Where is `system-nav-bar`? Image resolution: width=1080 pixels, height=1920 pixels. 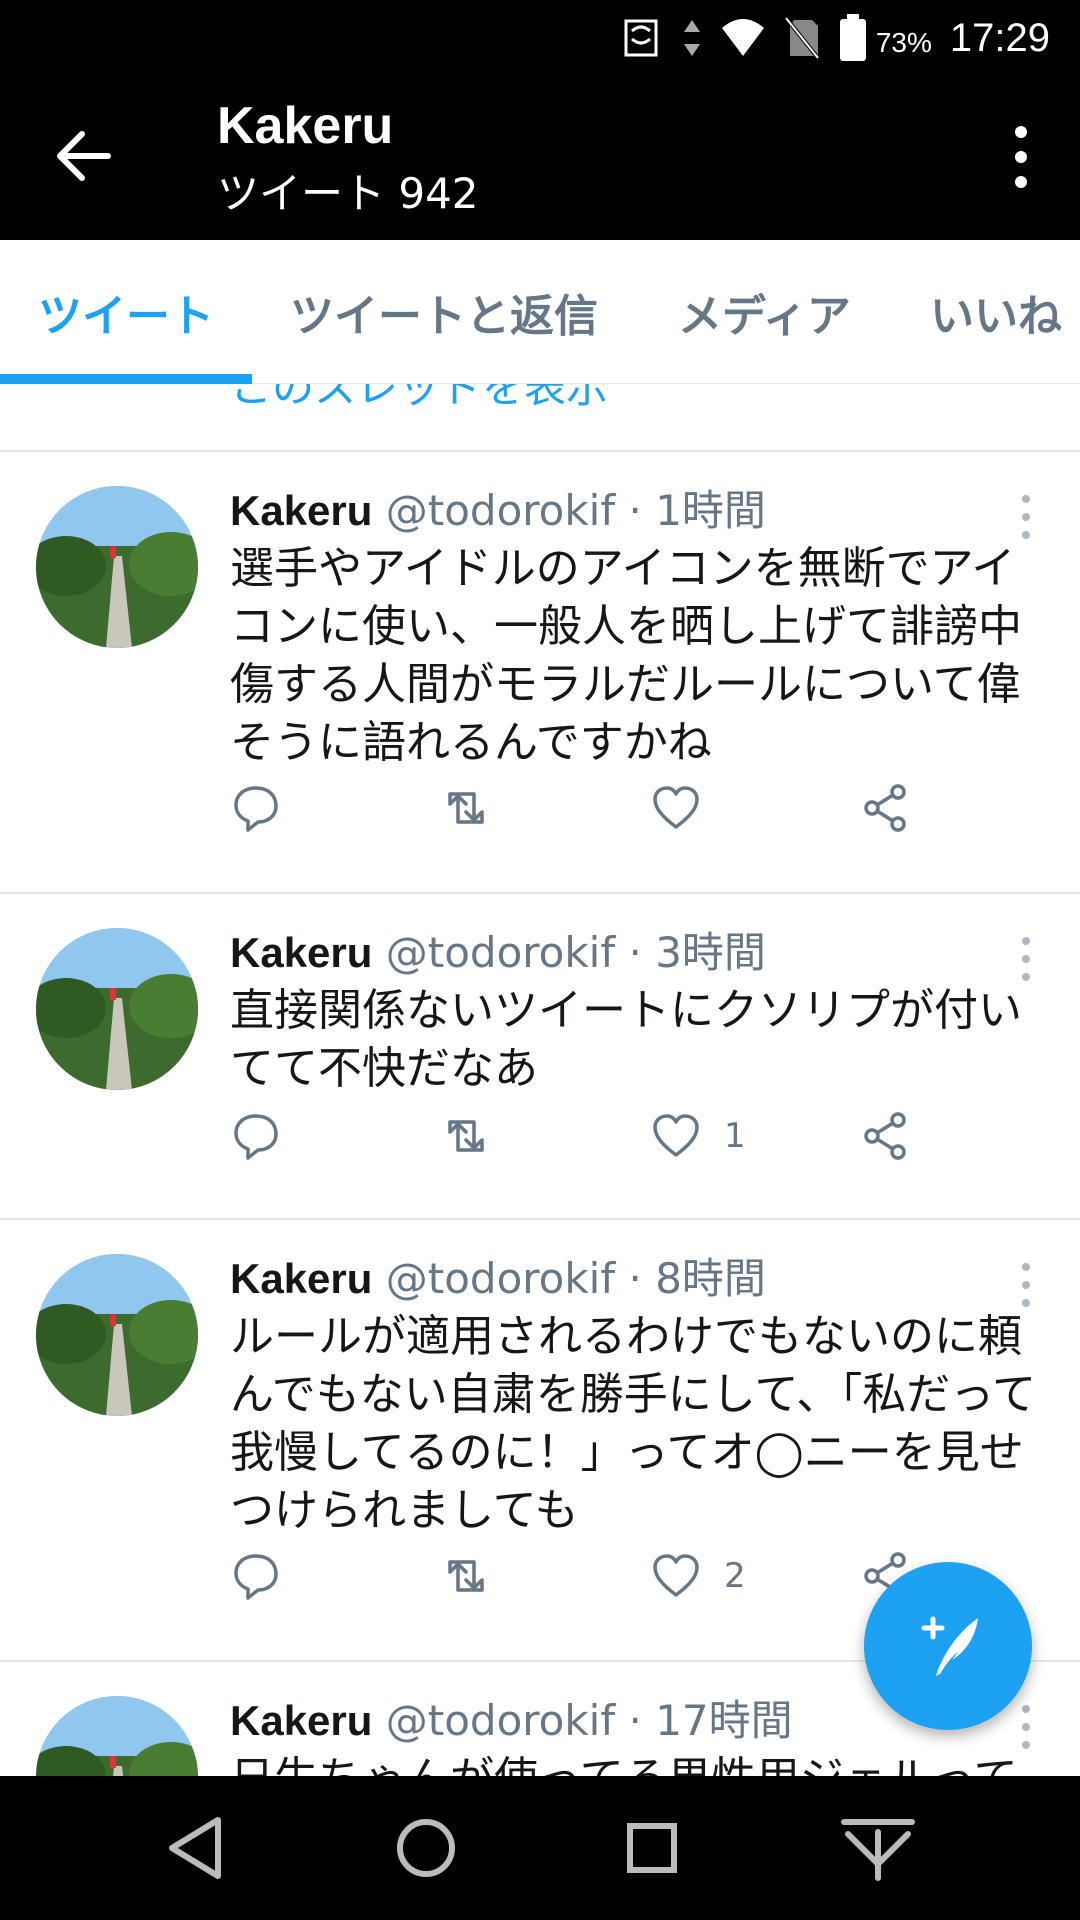 system-nav-bar is located at coordinates (540, 1848).